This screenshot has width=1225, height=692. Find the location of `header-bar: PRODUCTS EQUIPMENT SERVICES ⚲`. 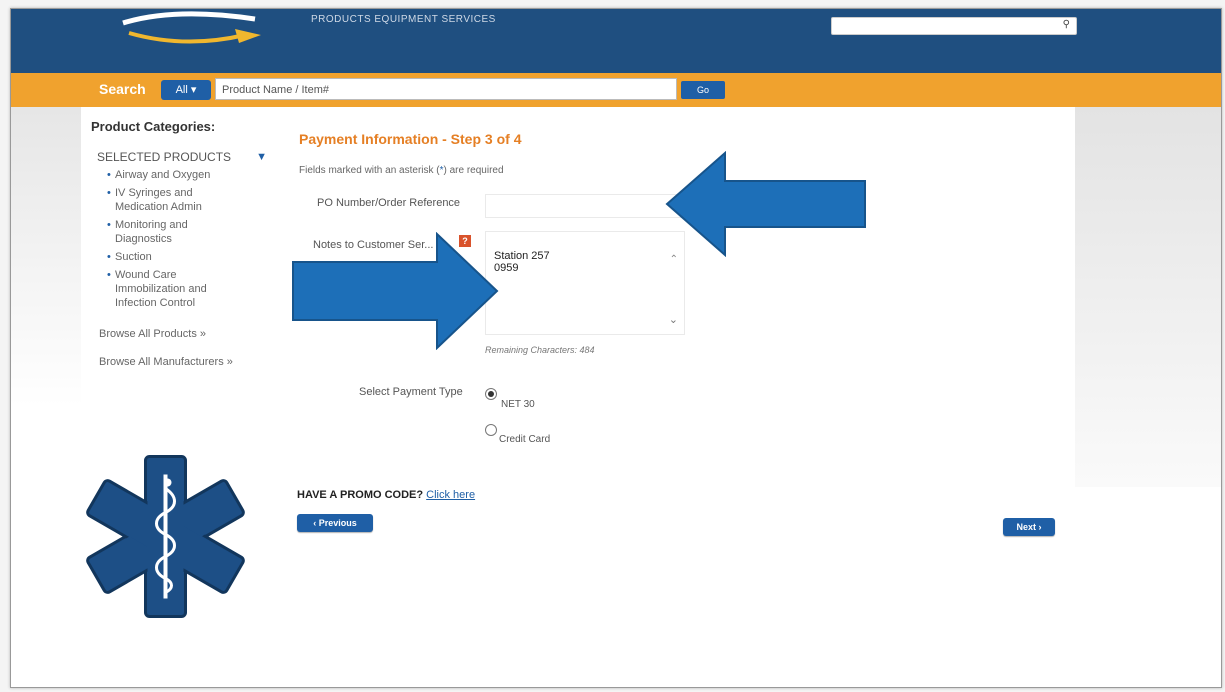

header-bar: PRODUCTS EQUIPMENT SERVICES ⚲ is located at coordinates (616, 41).